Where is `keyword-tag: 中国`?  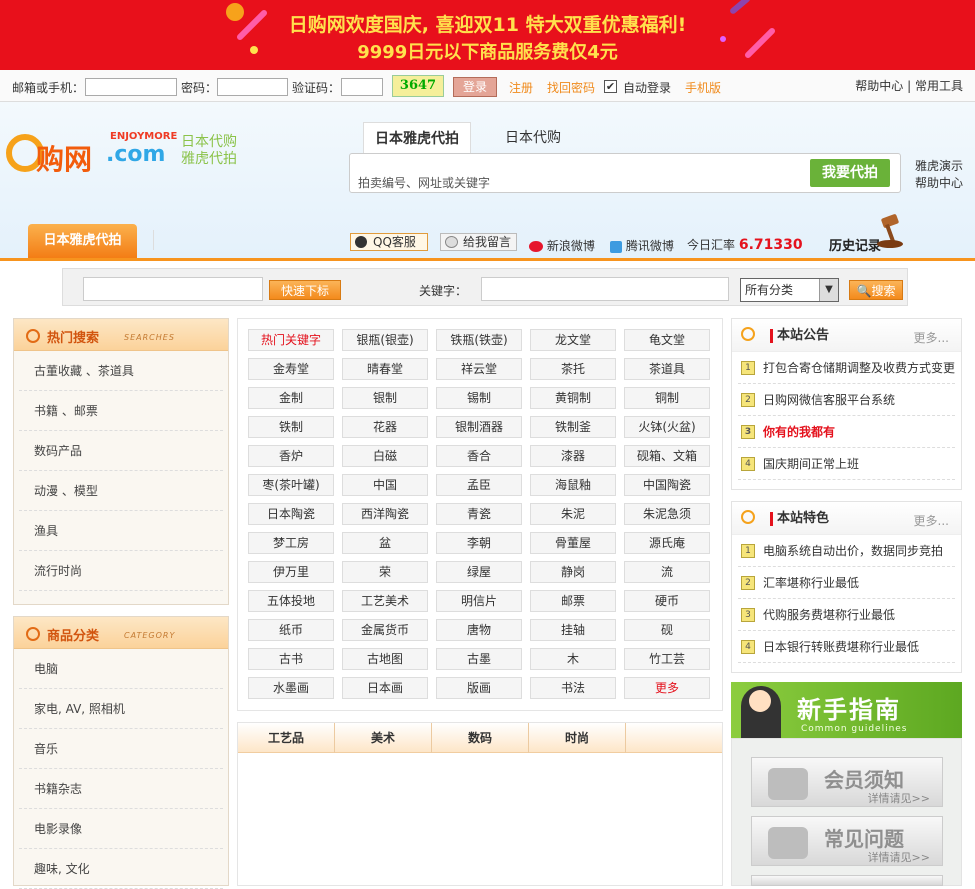 keyword-tag: 中国 is located at coordinates (385, 485).